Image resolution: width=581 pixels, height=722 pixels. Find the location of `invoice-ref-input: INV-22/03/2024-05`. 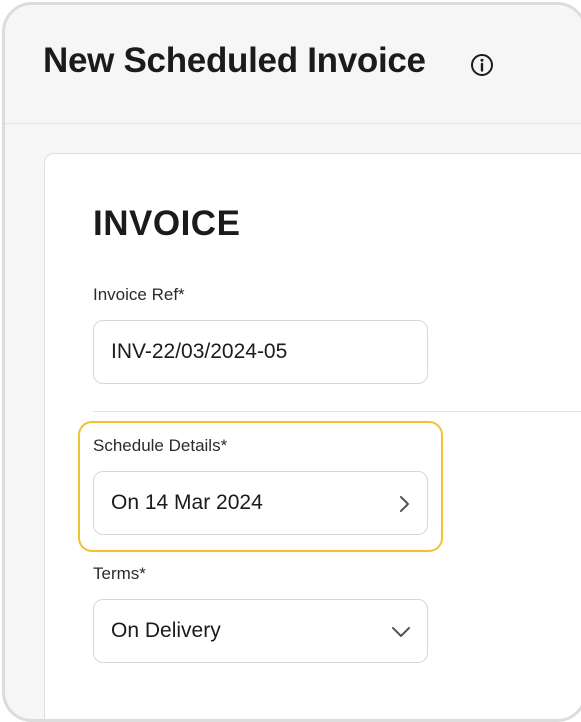

invoice-ref-input: INV-22/03/2024-05 is located at coordinates (260, 352).